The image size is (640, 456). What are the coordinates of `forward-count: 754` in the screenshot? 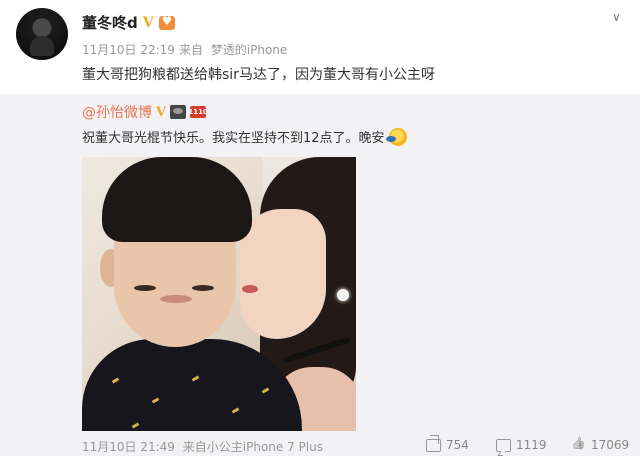 It's located at (457, 445).